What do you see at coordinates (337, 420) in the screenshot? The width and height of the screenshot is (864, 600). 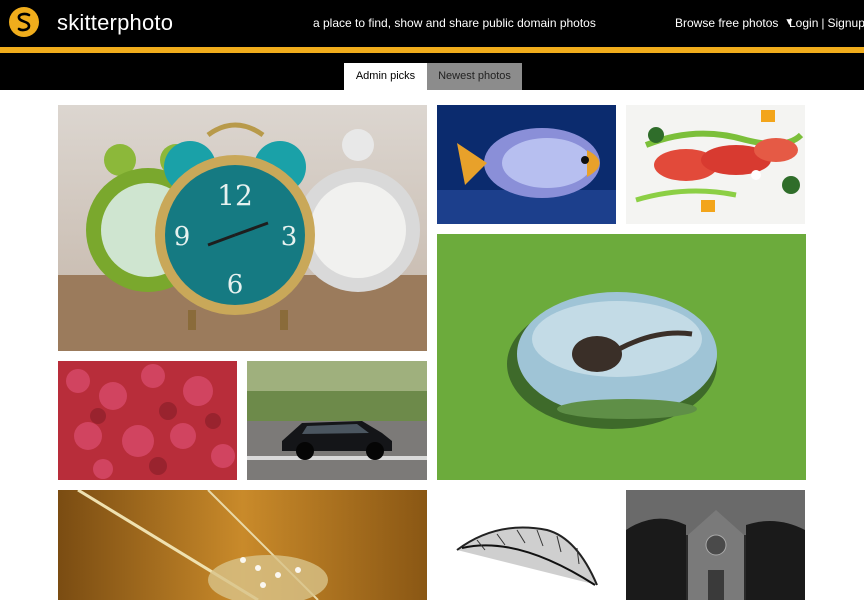 I see `photo-car` at bounding box center [337, 420].